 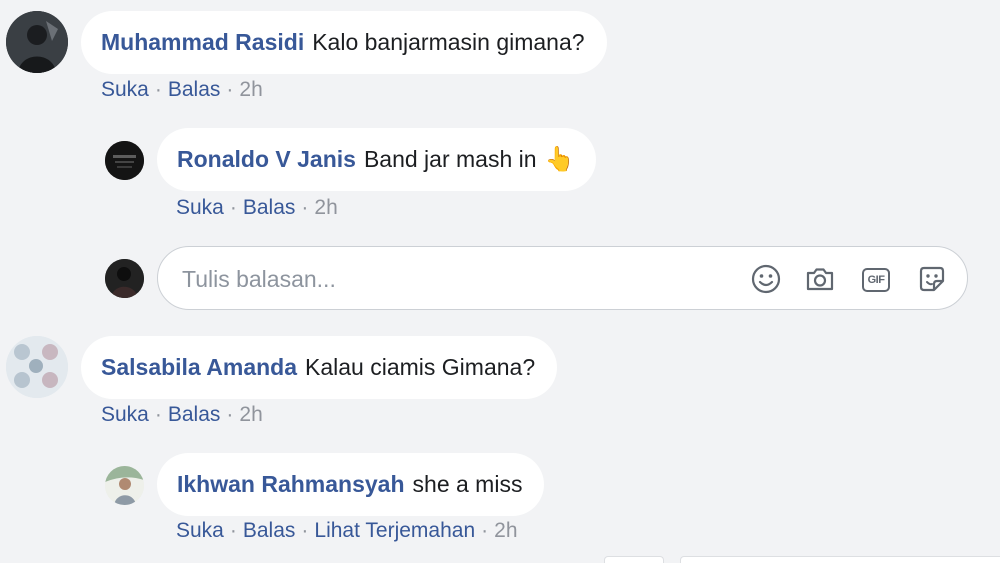 What do you see at coordinates (266, 159) in the screenshot?
I see `comment-author: Ronaldo V Janis` at bounding box center [266, 159].